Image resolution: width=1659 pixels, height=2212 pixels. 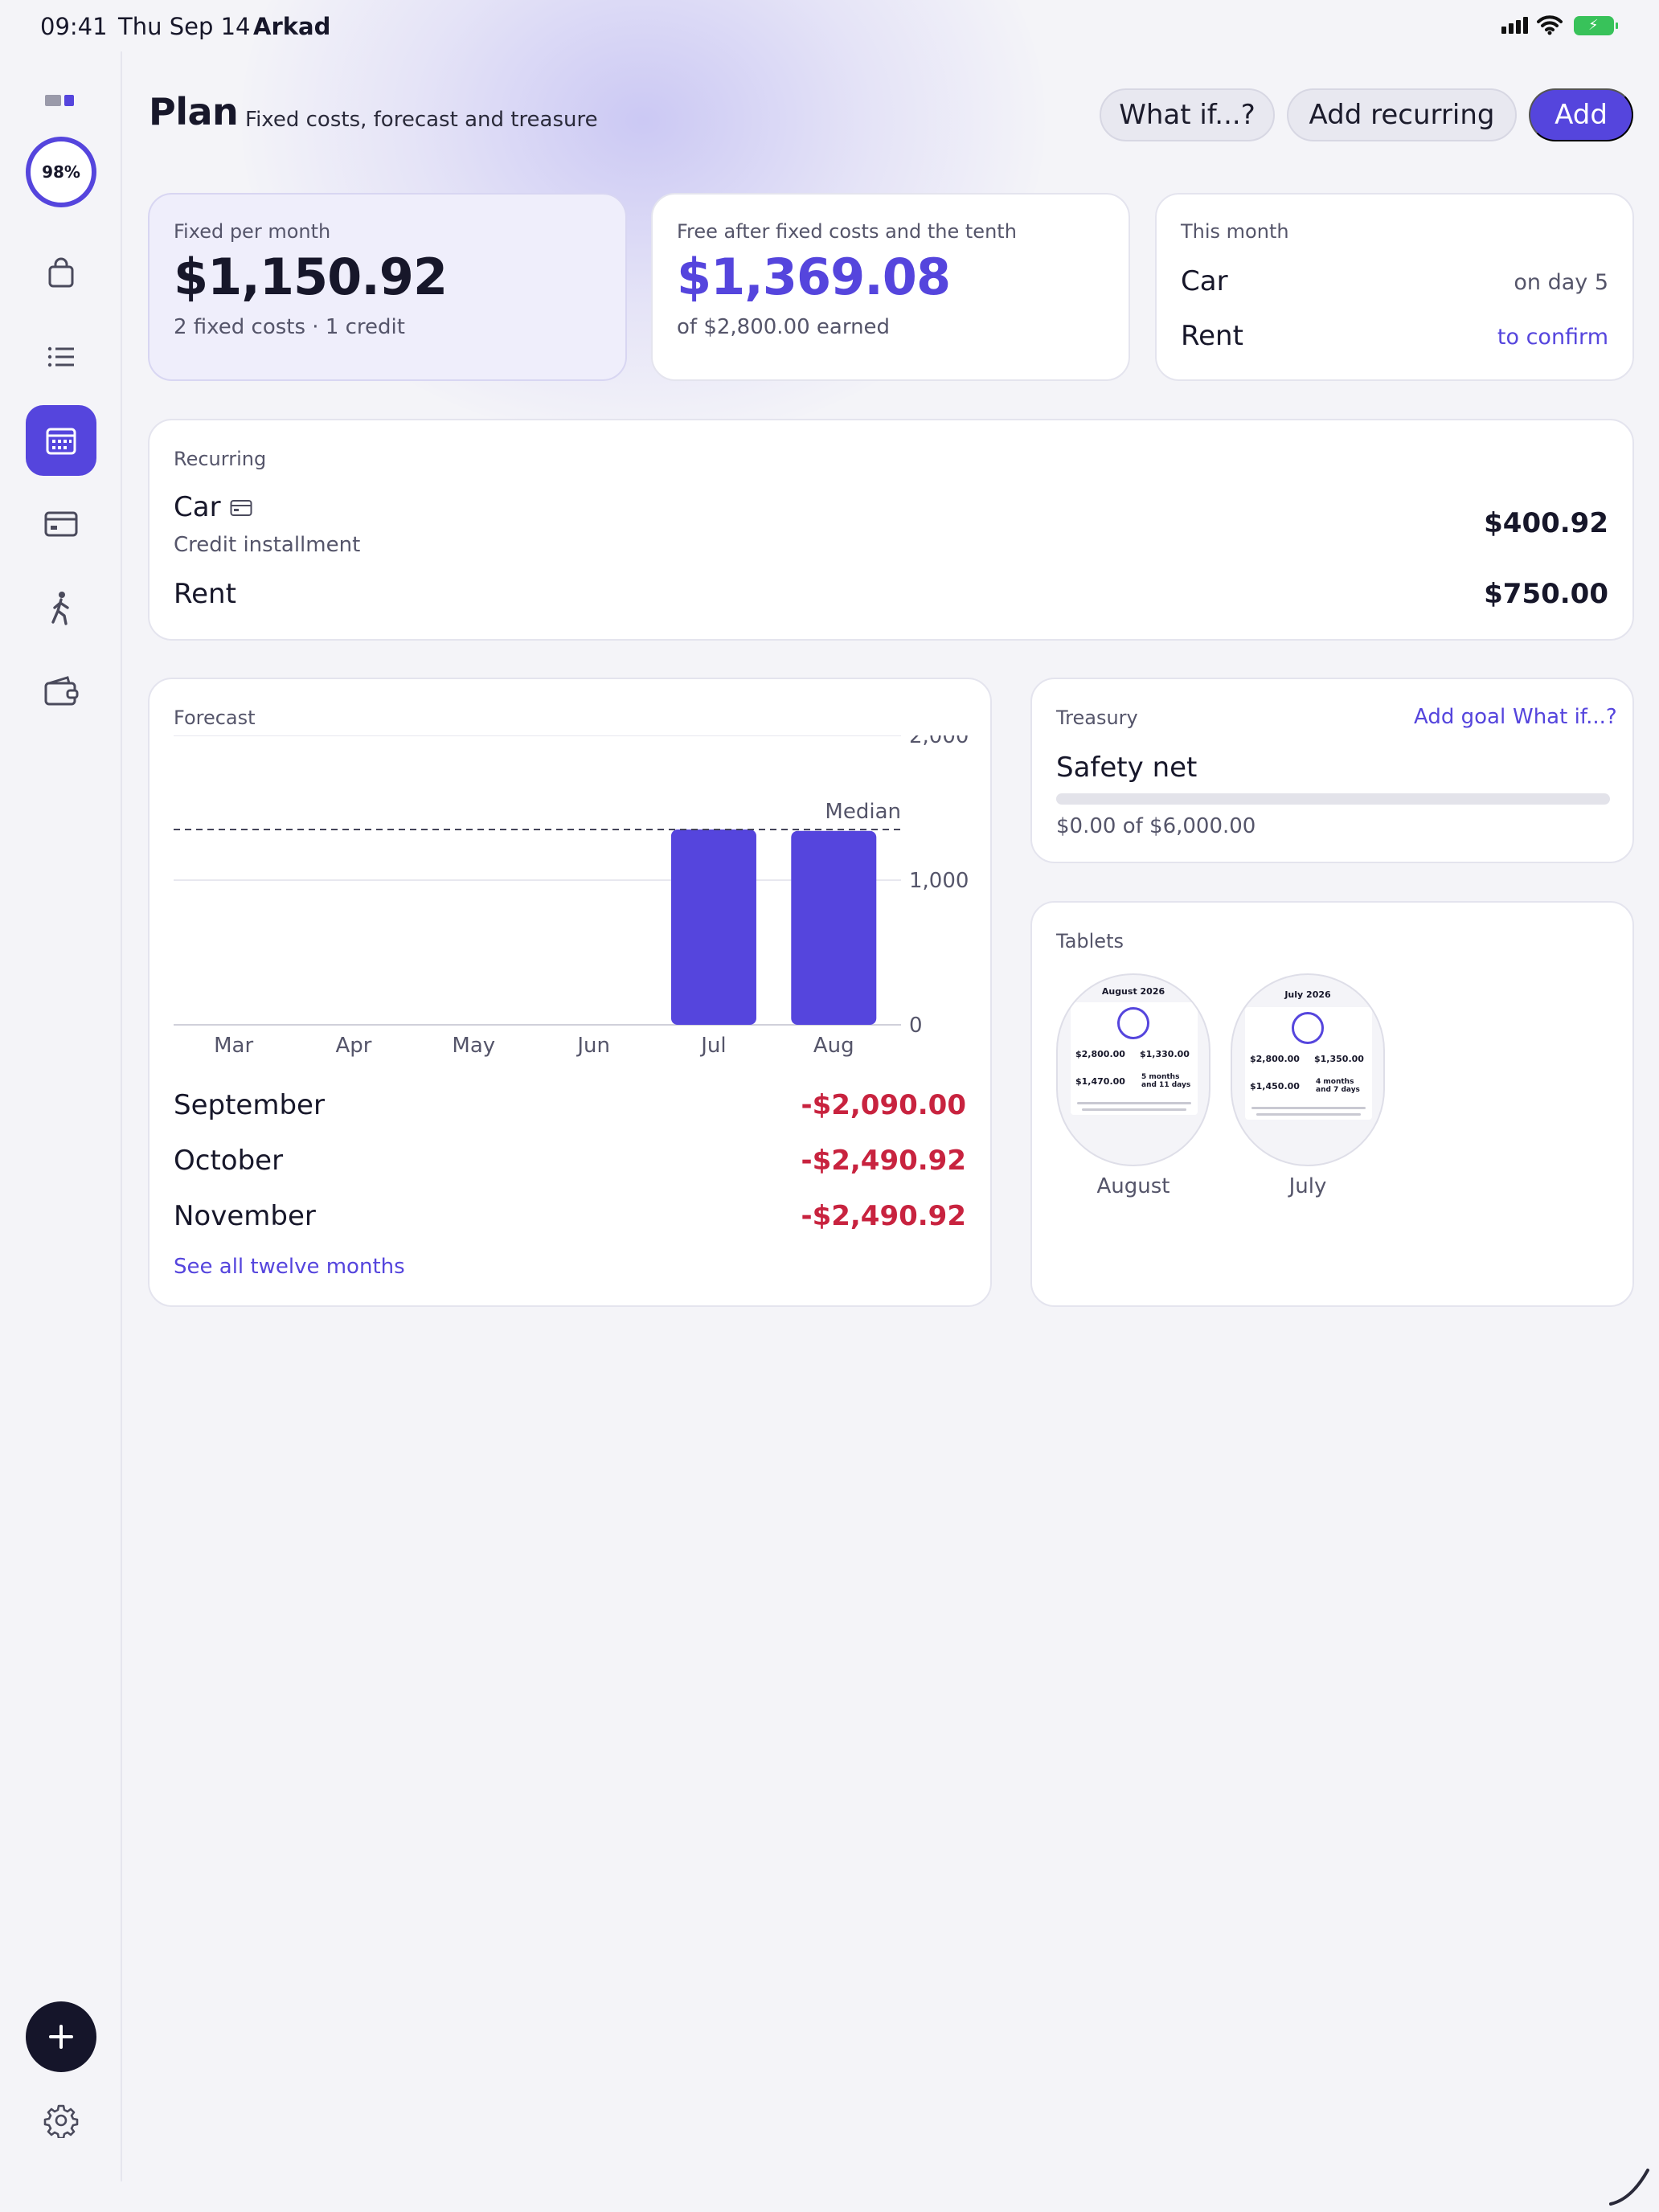 What do you see at coordinates (1166, 1081) in the screenshot?
I see `tablet-streak: 5 months and 11 days` at bounding box center [1166, 1081].